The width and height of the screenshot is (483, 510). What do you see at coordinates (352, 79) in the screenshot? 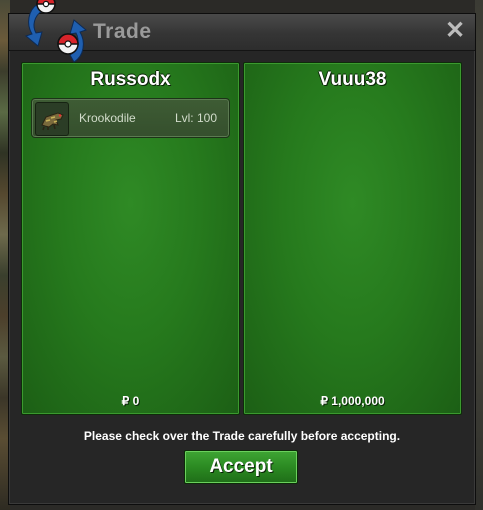
I see `trader-name-right: Vuuu38` at bounding box center [352, 79].